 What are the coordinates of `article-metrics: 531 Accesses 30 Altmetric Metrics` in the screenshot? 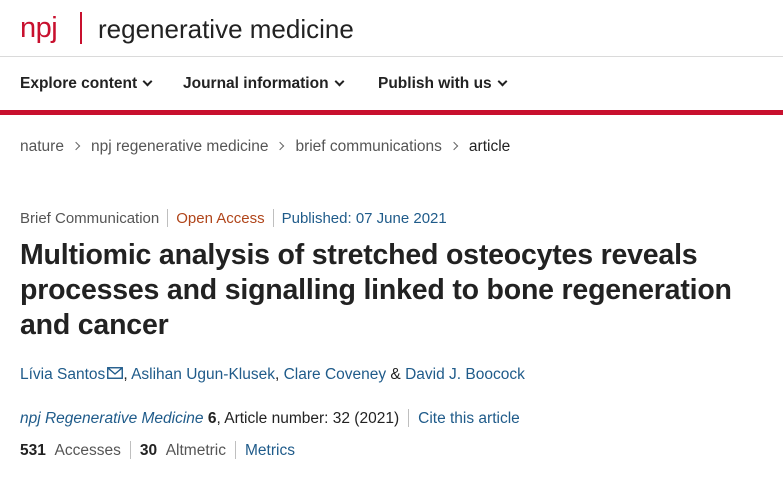 It's located at (157, 451).